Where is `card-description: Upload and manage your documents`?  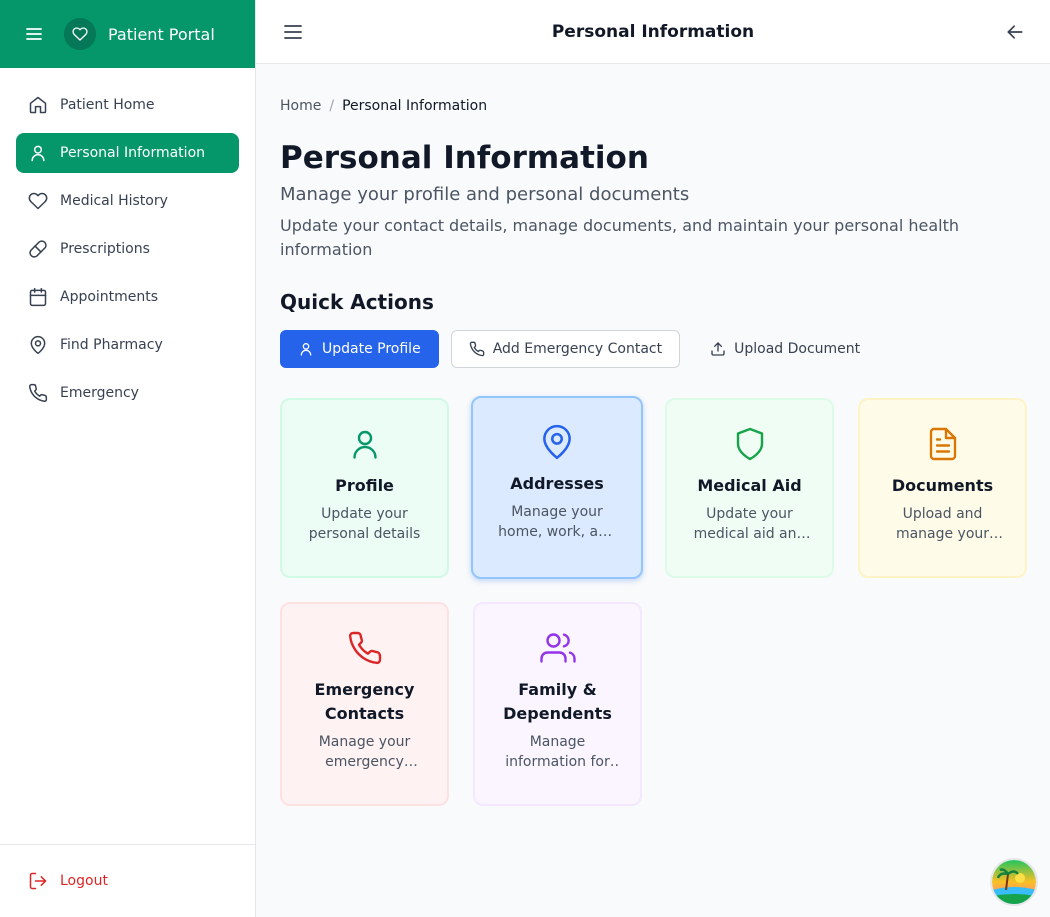
card-description: Upload and manage your documents is located at coordinates (942, 524).